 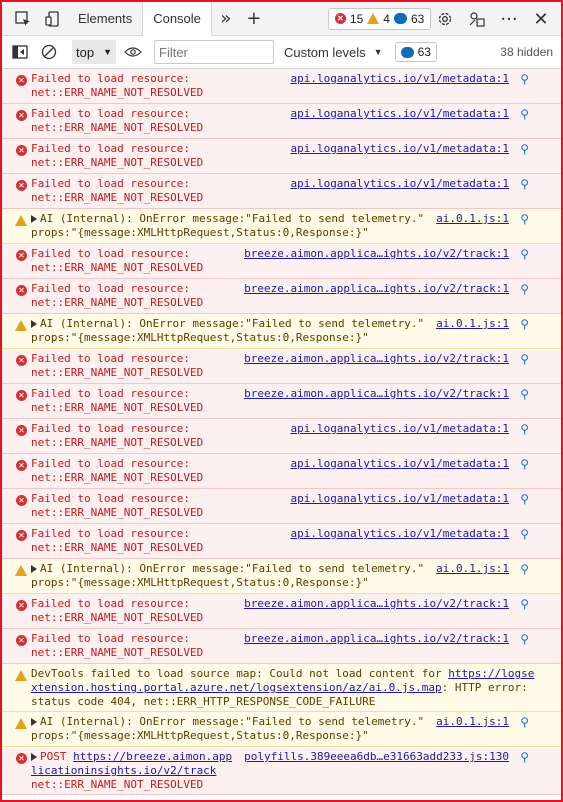 I want to click on request-url-link: licationinsights.io/v2/track, so click(x=296, y=771).